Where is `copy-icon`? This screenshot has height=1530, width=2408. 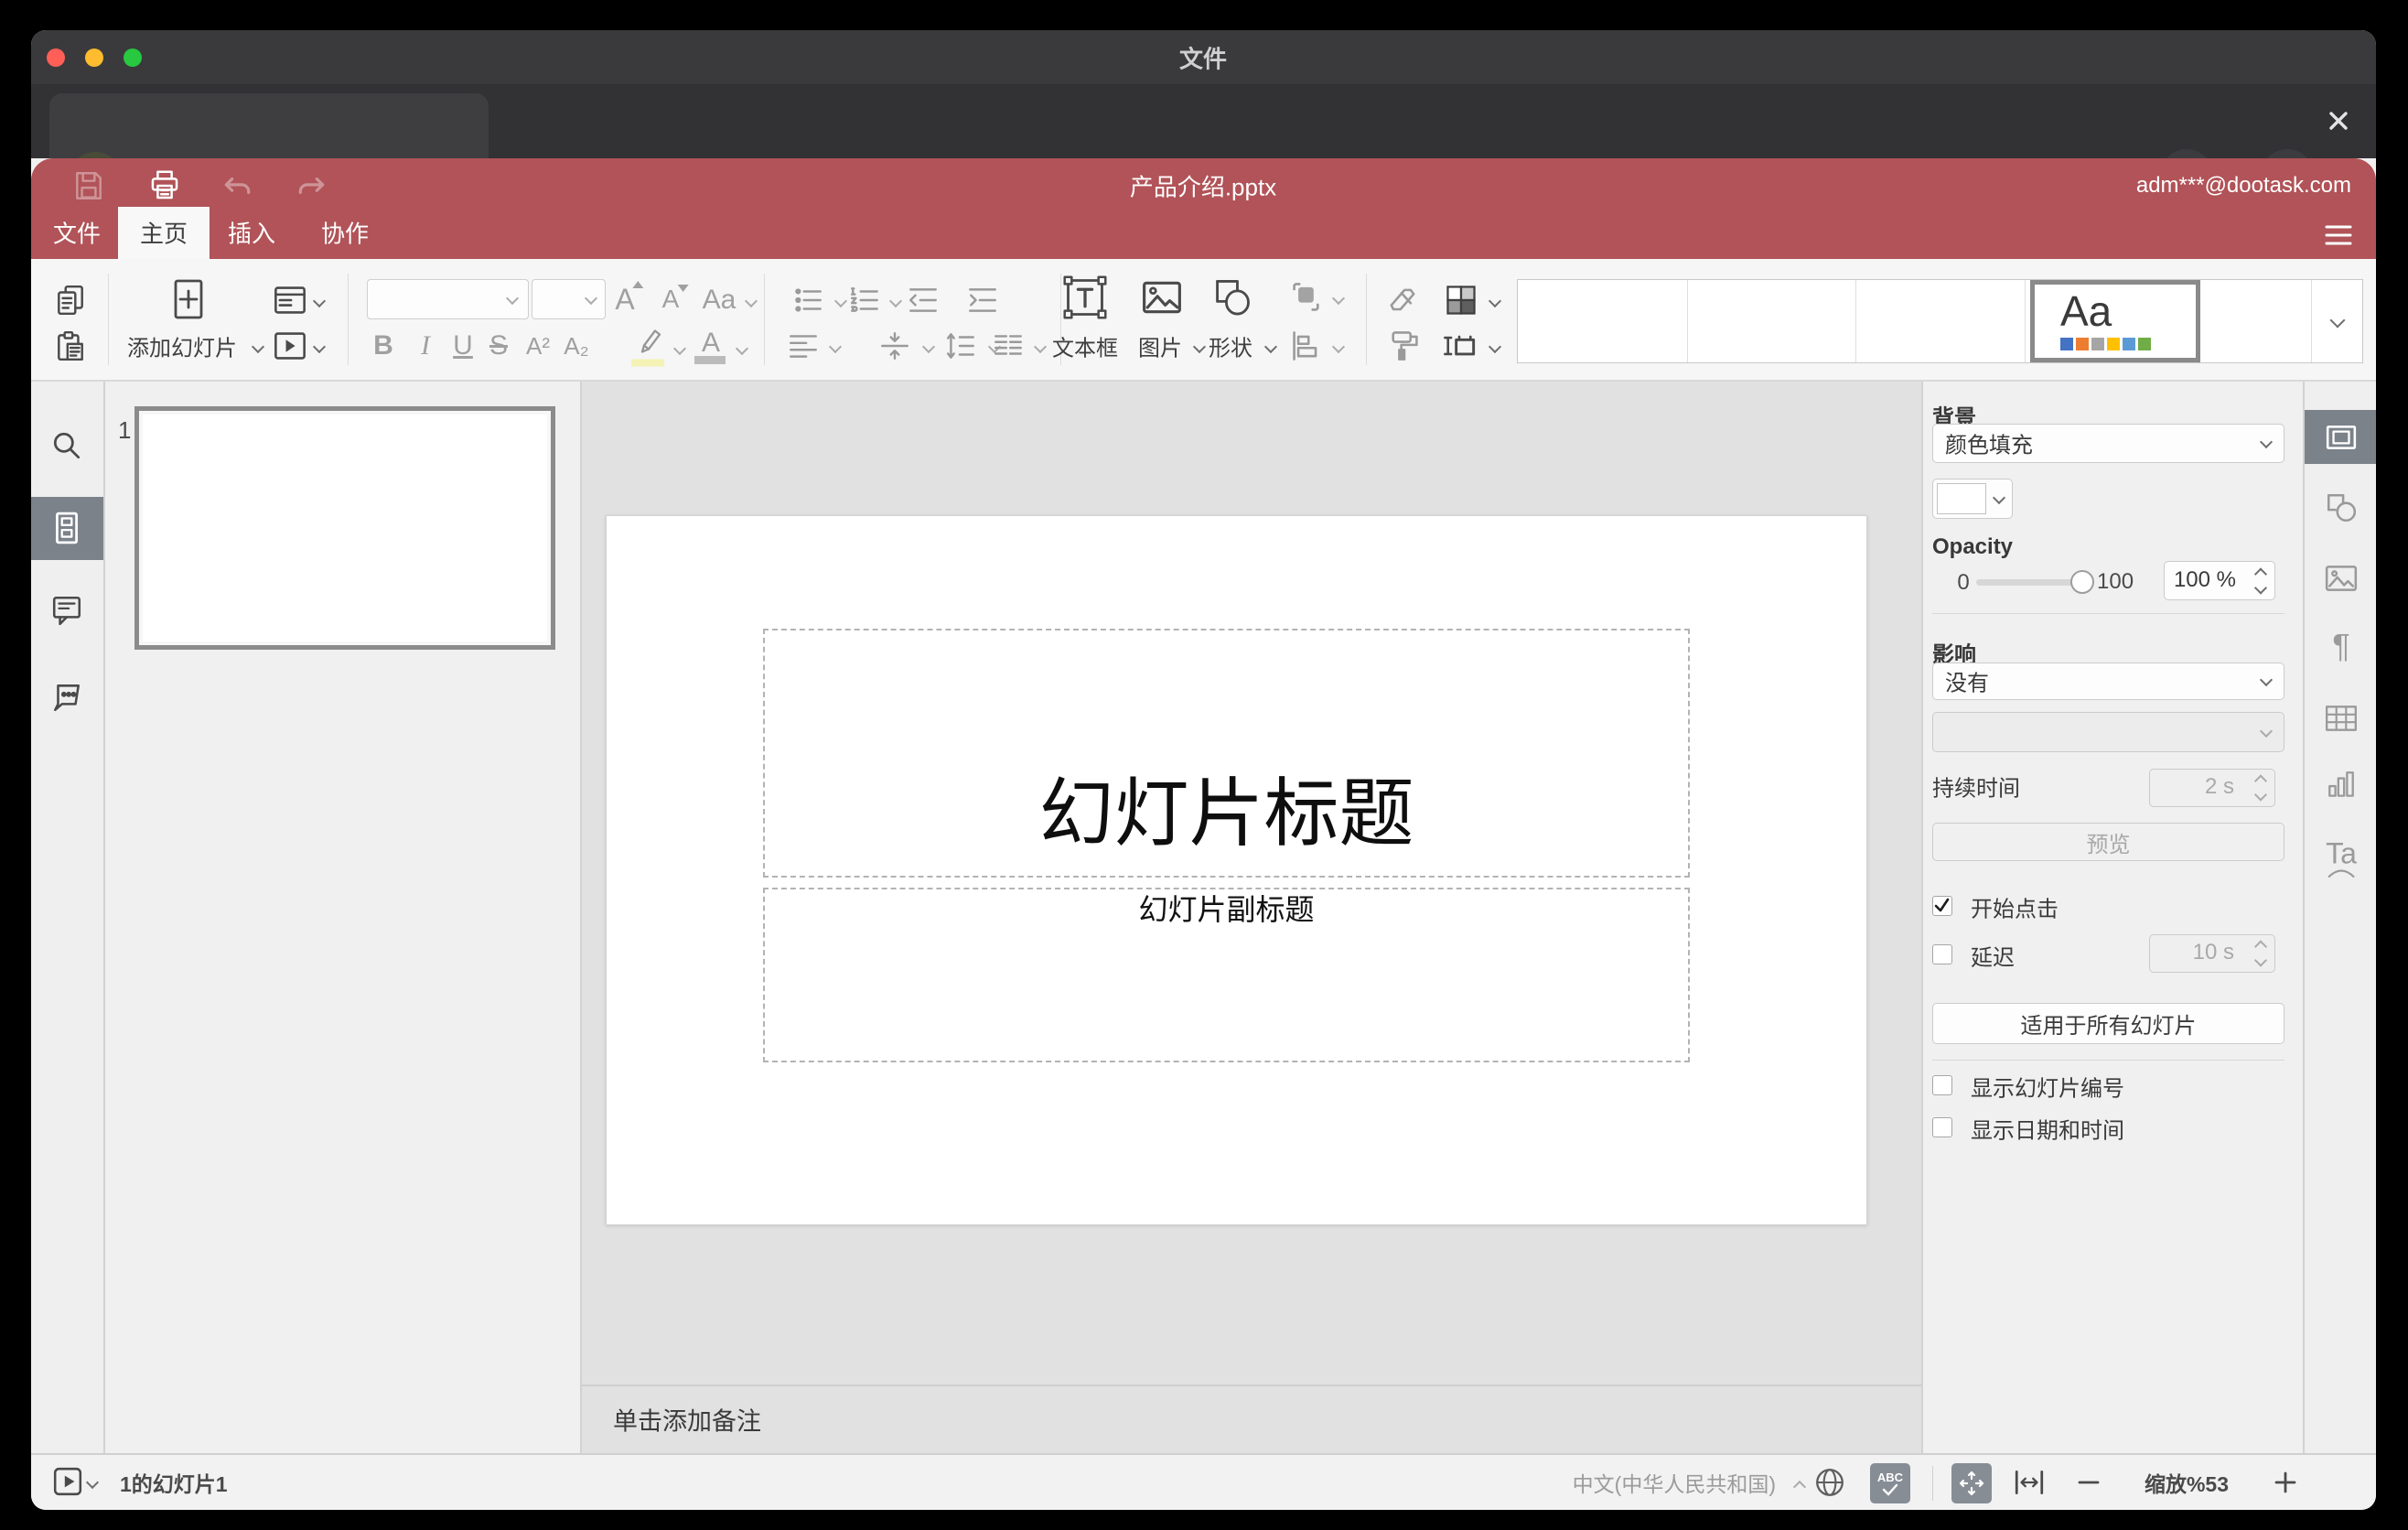
copy-icon is located at coordinates (70, 300).